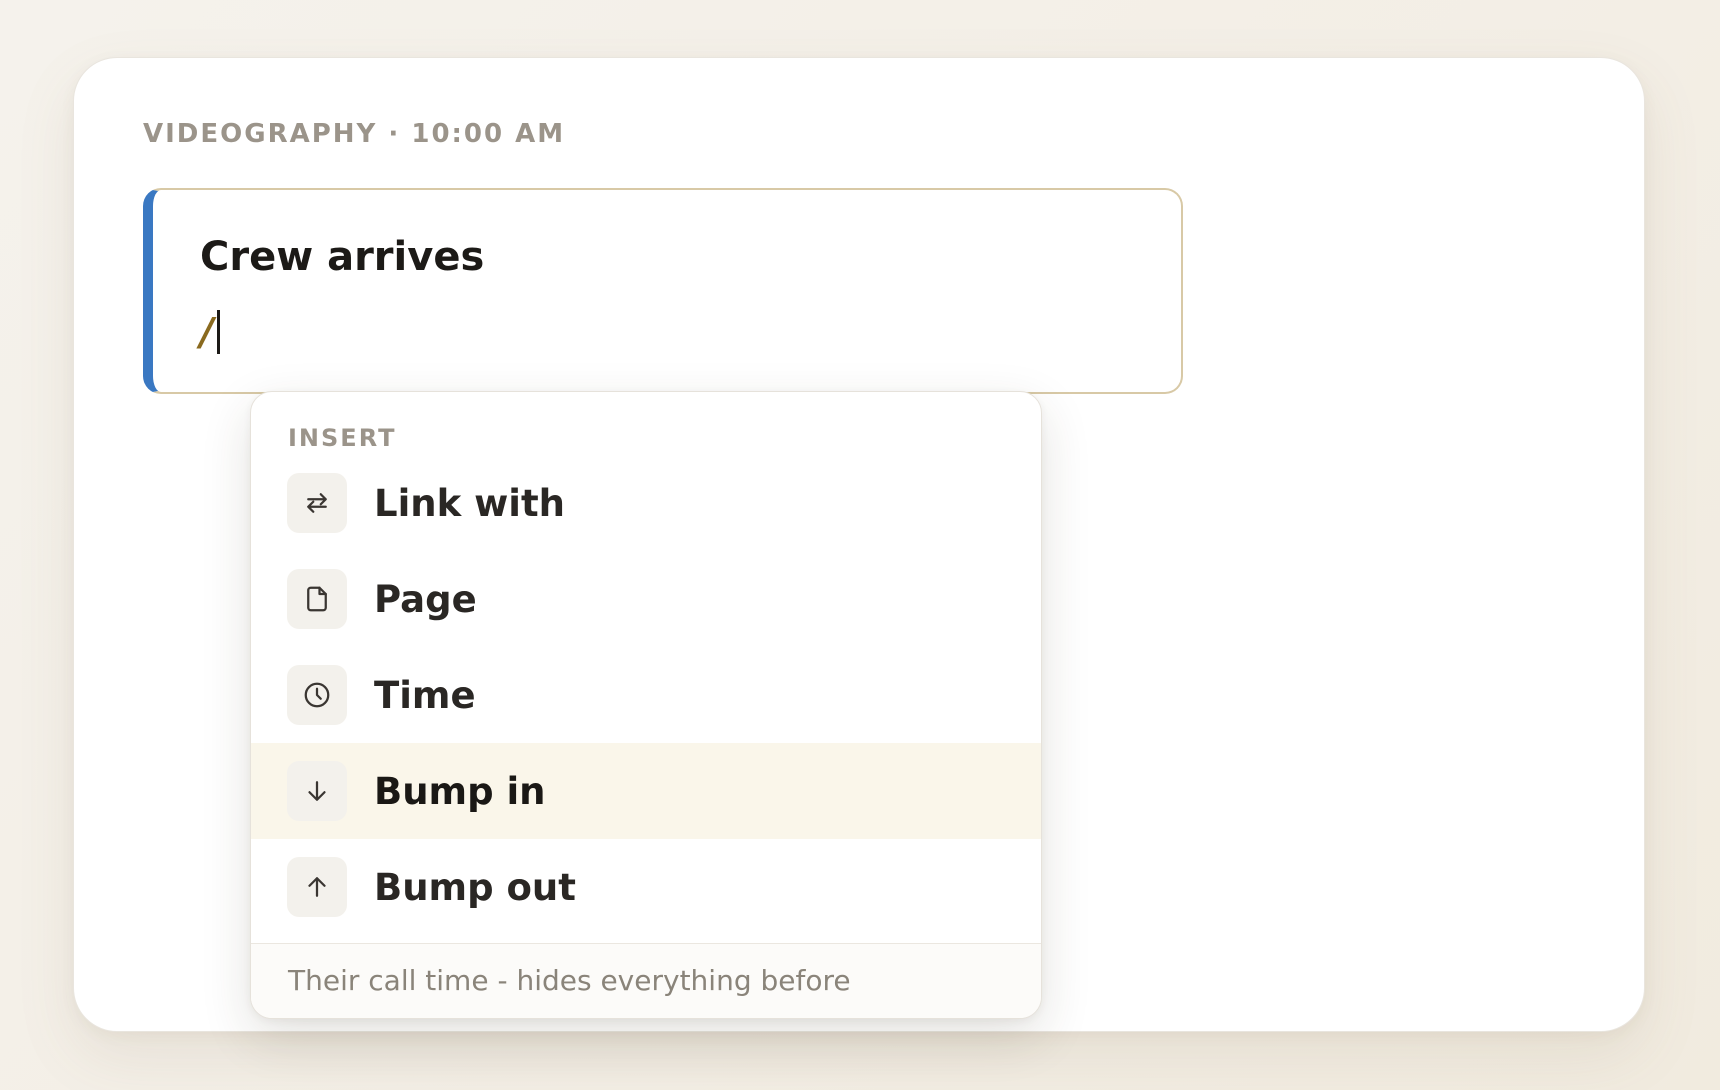 Image resolution: width=1720 pixels, height=1090 pixels. I want to click on arrow-down-icon, so click(317, 791).